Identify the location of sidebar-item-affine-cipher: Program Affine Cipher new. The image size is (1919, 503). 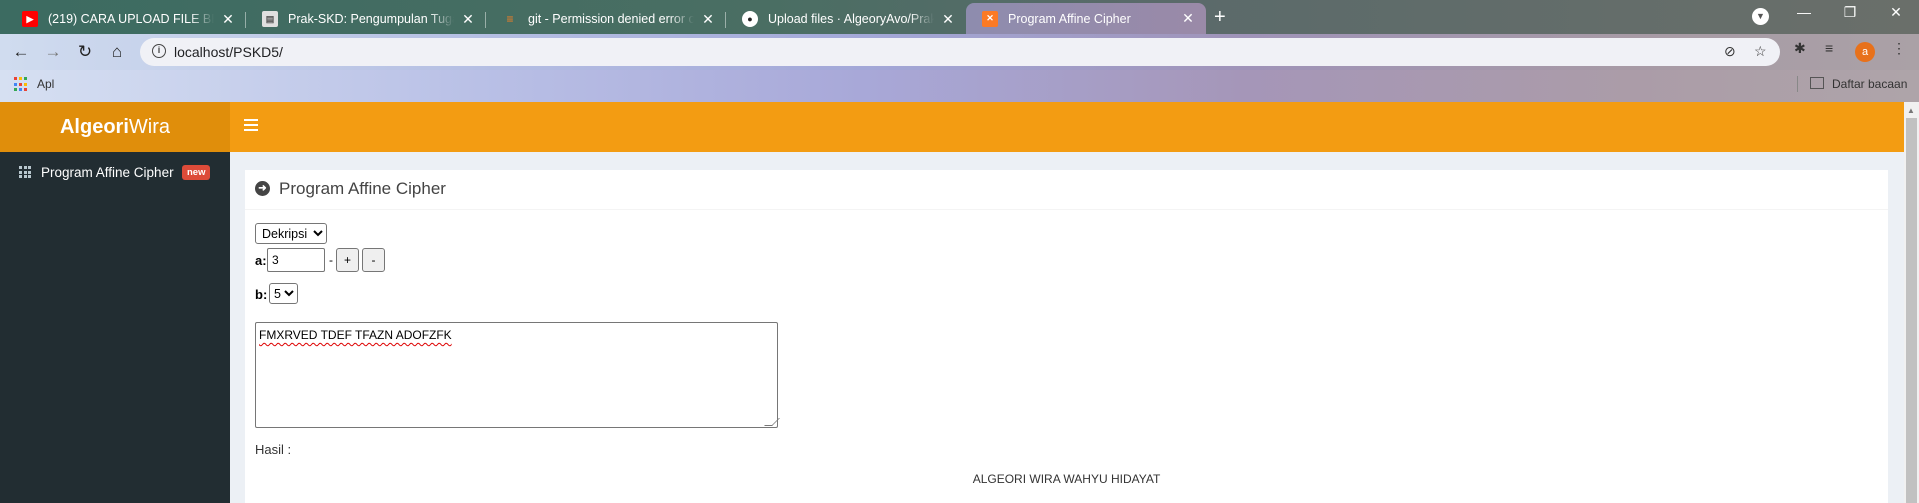
(115, 173).